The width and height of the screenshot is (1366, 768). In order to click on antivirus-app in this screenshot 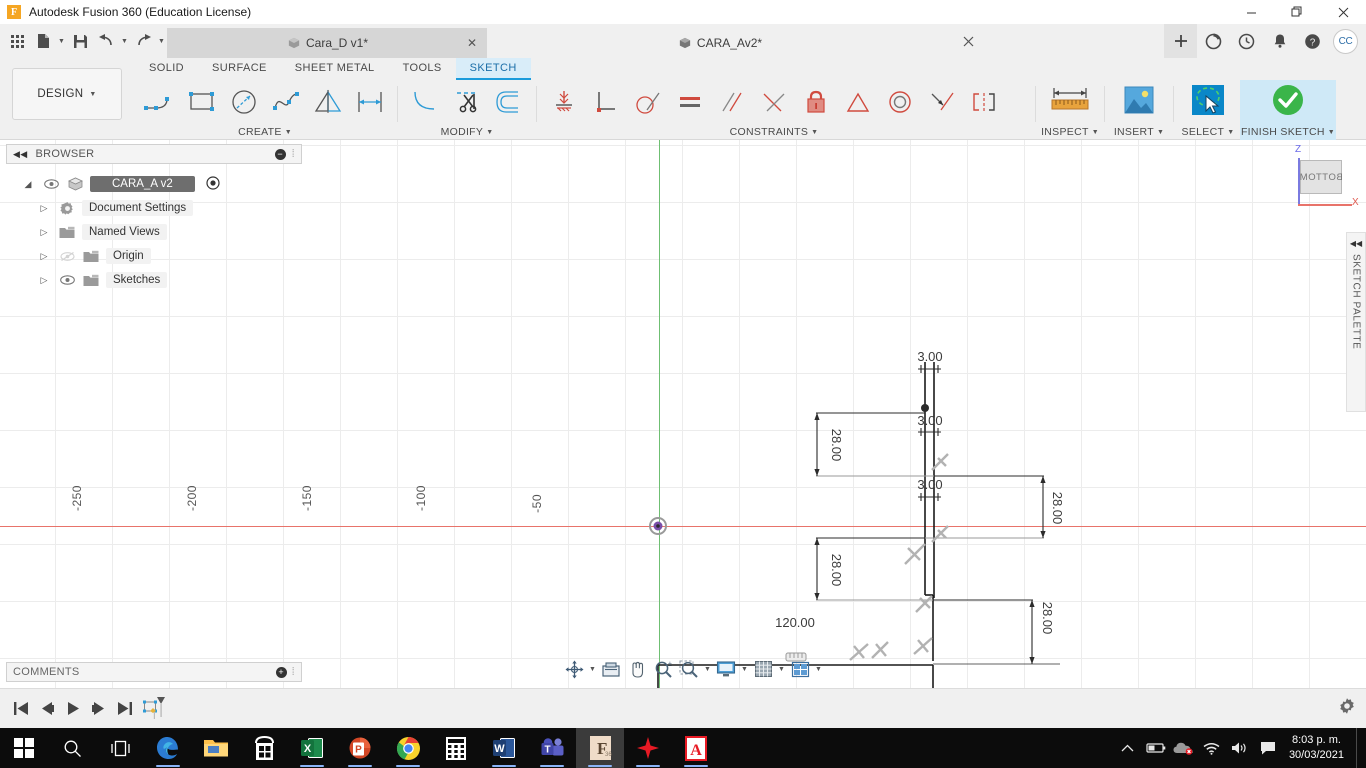, I will do `click(648, 748)`.